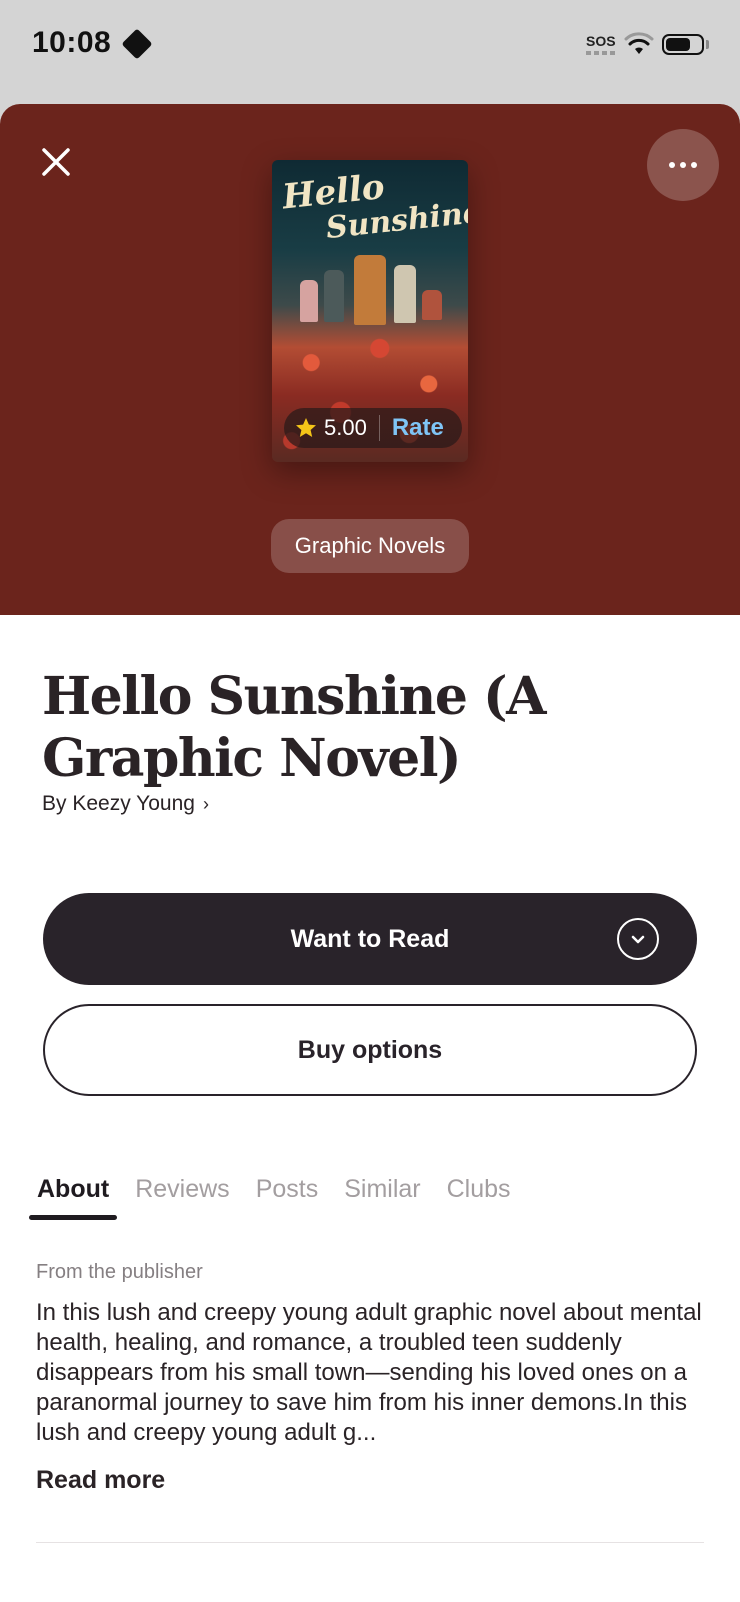 The image size is (740, 1602). What do you see at coordinates (56, 162) in the screenshot?
I see `close-icon` at bounding box center [56, 162].